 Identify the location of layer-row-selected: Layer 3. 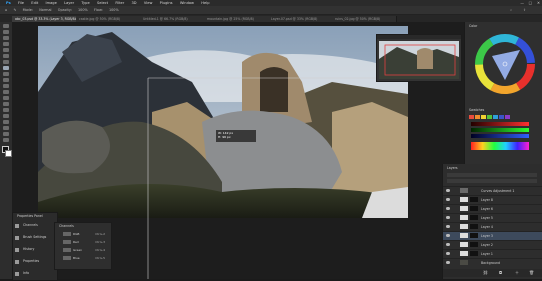
(492, 235).